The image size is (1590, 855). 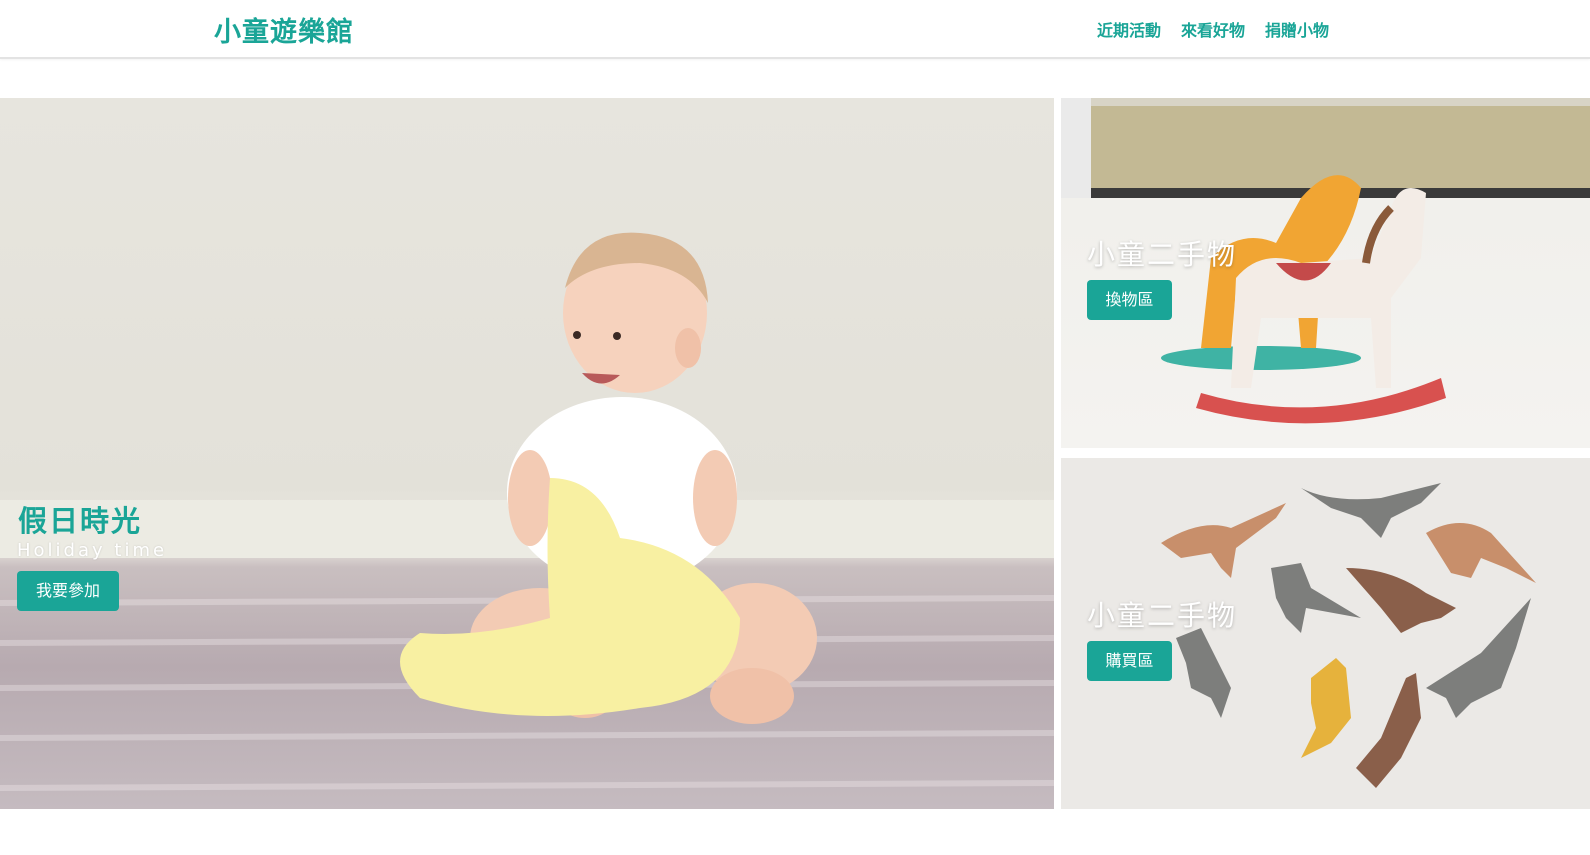 What do you see at coordinates (1162, 615) in the screenshot?
I see `buy-card-title: 小童二手物` at bounding box center [1162, 615].